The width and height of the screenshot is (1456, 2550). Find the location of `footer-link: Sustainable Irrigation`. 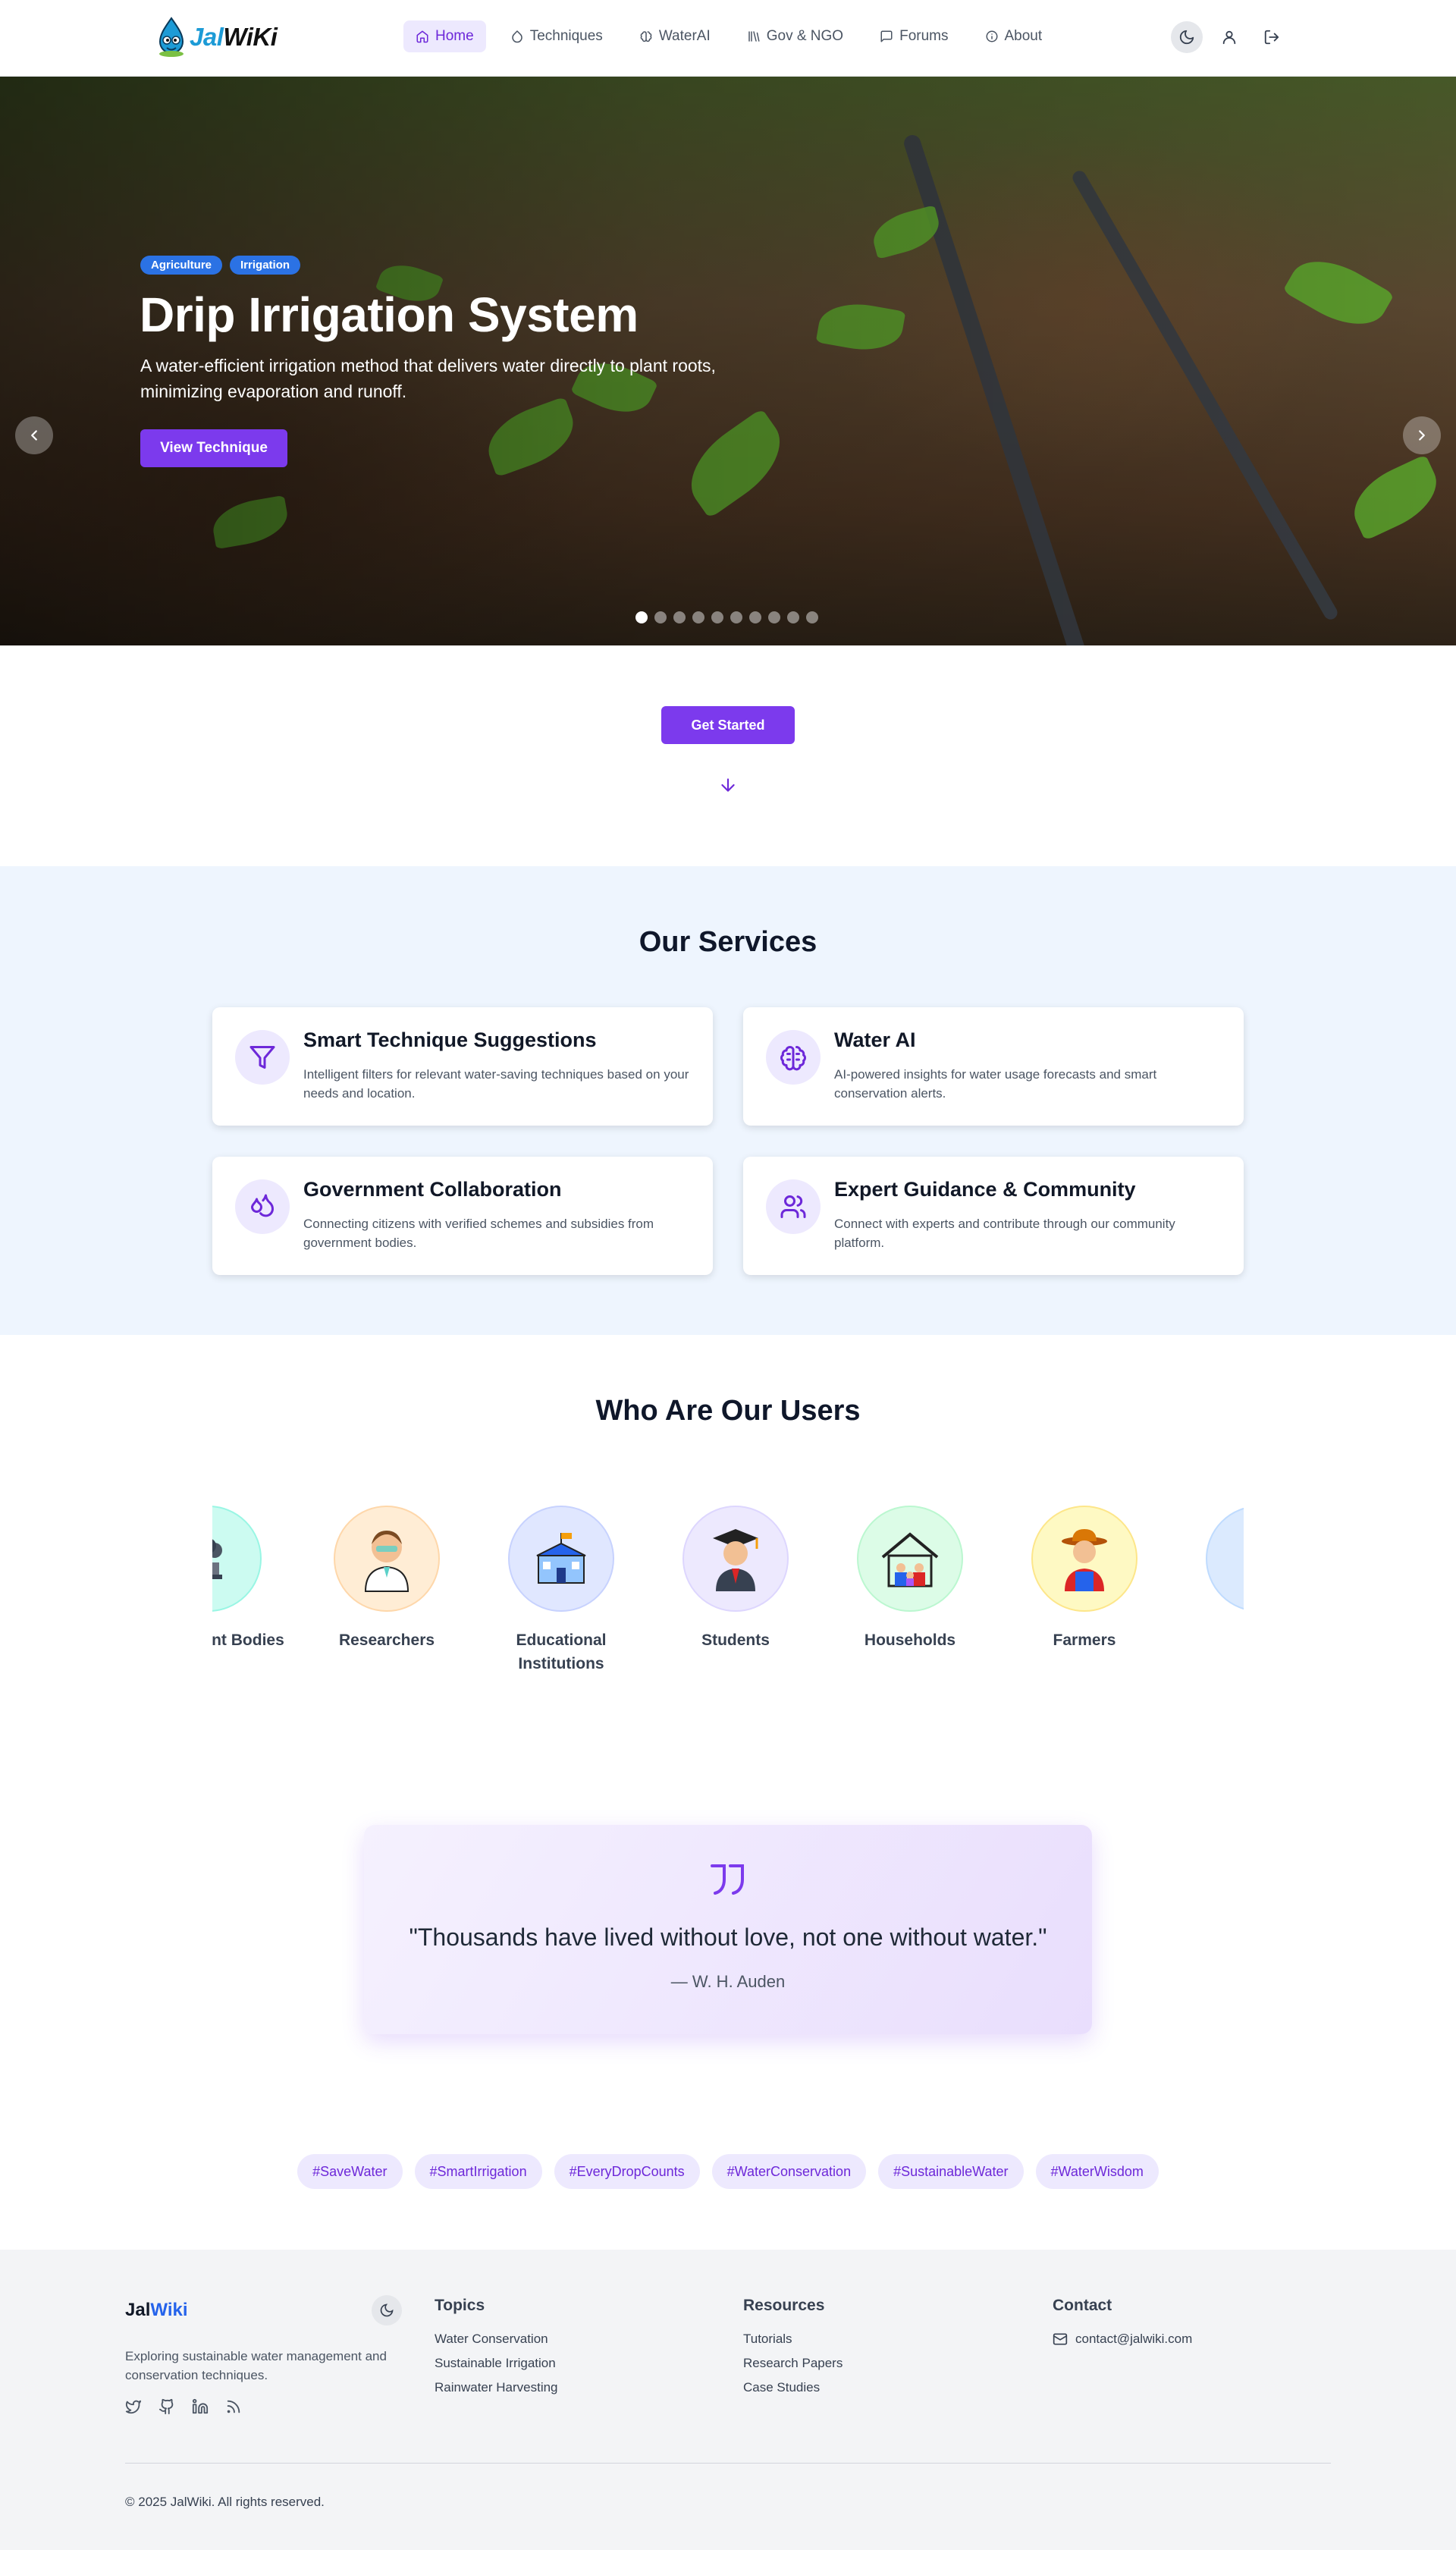

footer-link: Sustainable Irrigation is located at coordinates (496, 2363).